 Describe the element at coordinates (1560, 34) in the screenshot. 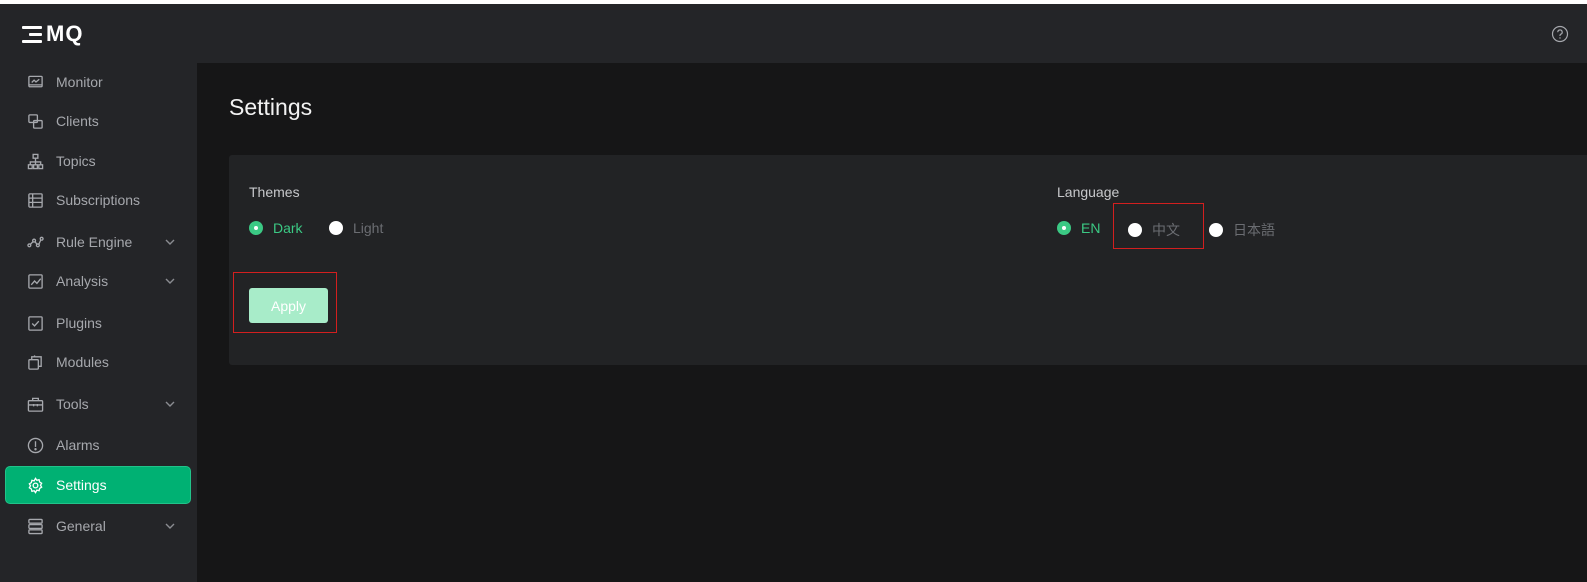

I see `question-circle-icon` at that location.